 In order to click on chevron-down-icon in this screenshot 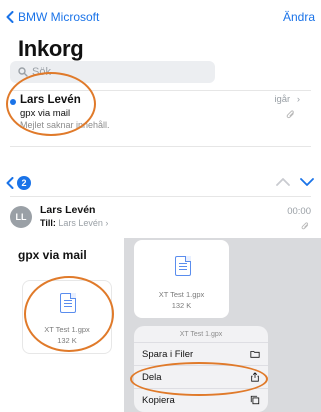, I will do `click(307, 182)`.